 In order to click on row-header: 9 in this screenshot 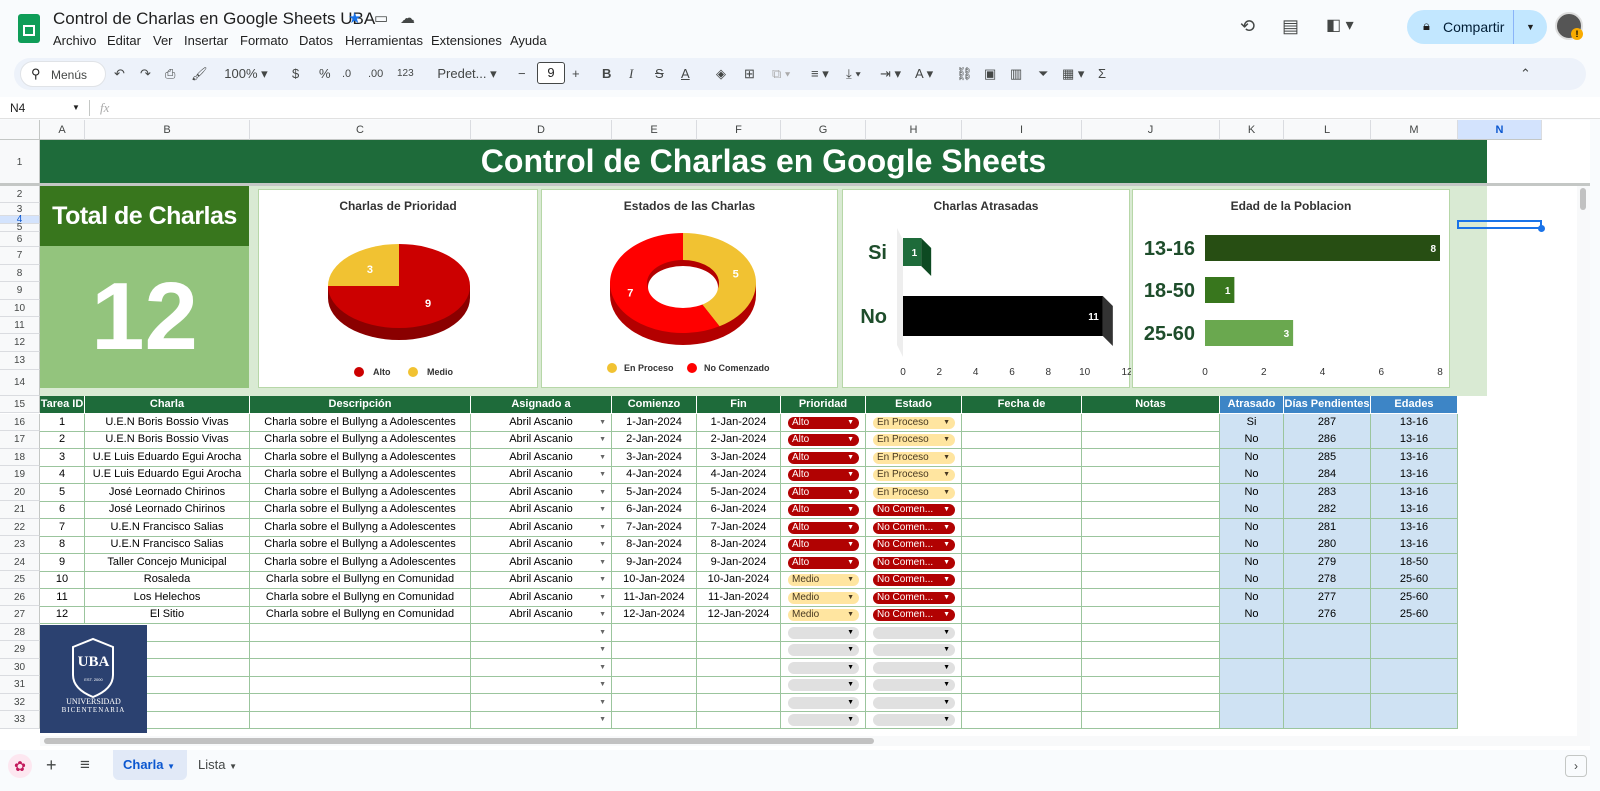, I will do `click(20, 291)`.